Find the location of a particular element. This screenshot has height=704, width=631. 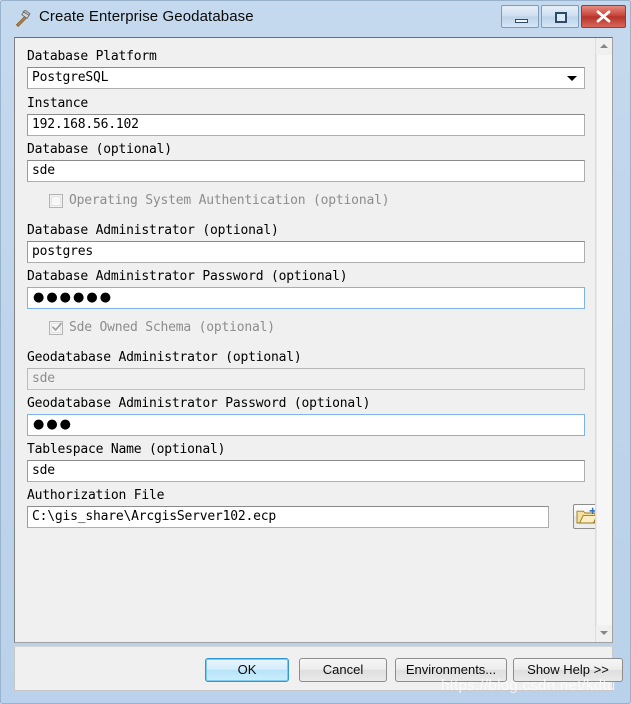

ok-button: OK is located at coordinates (247, 670).